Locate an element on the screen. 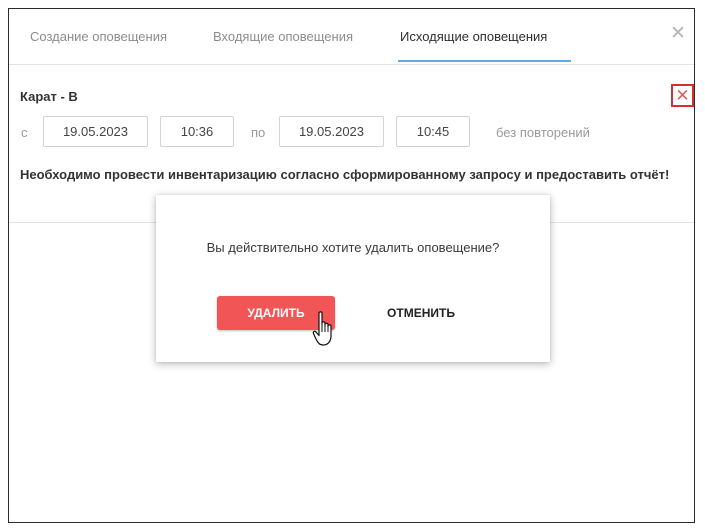 The width and height of the screenshot is (705, 529). time-to-field: 10:45 is located at coordinates (433, 131).